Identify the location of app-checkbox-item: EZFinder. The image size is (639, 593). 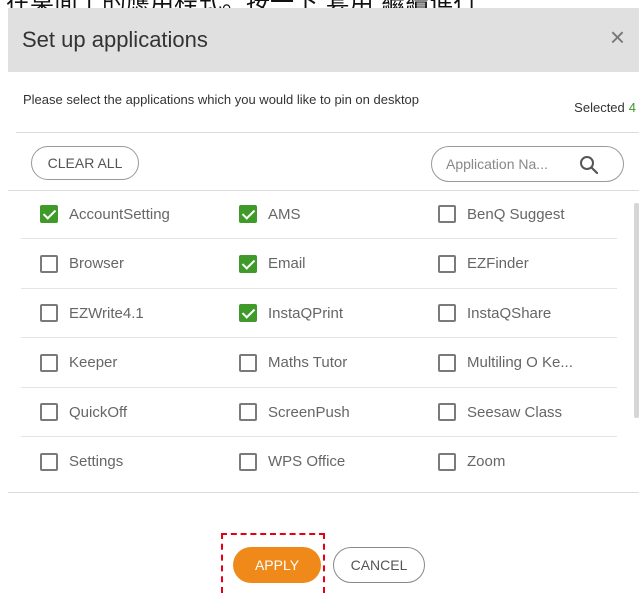
(483, 264).